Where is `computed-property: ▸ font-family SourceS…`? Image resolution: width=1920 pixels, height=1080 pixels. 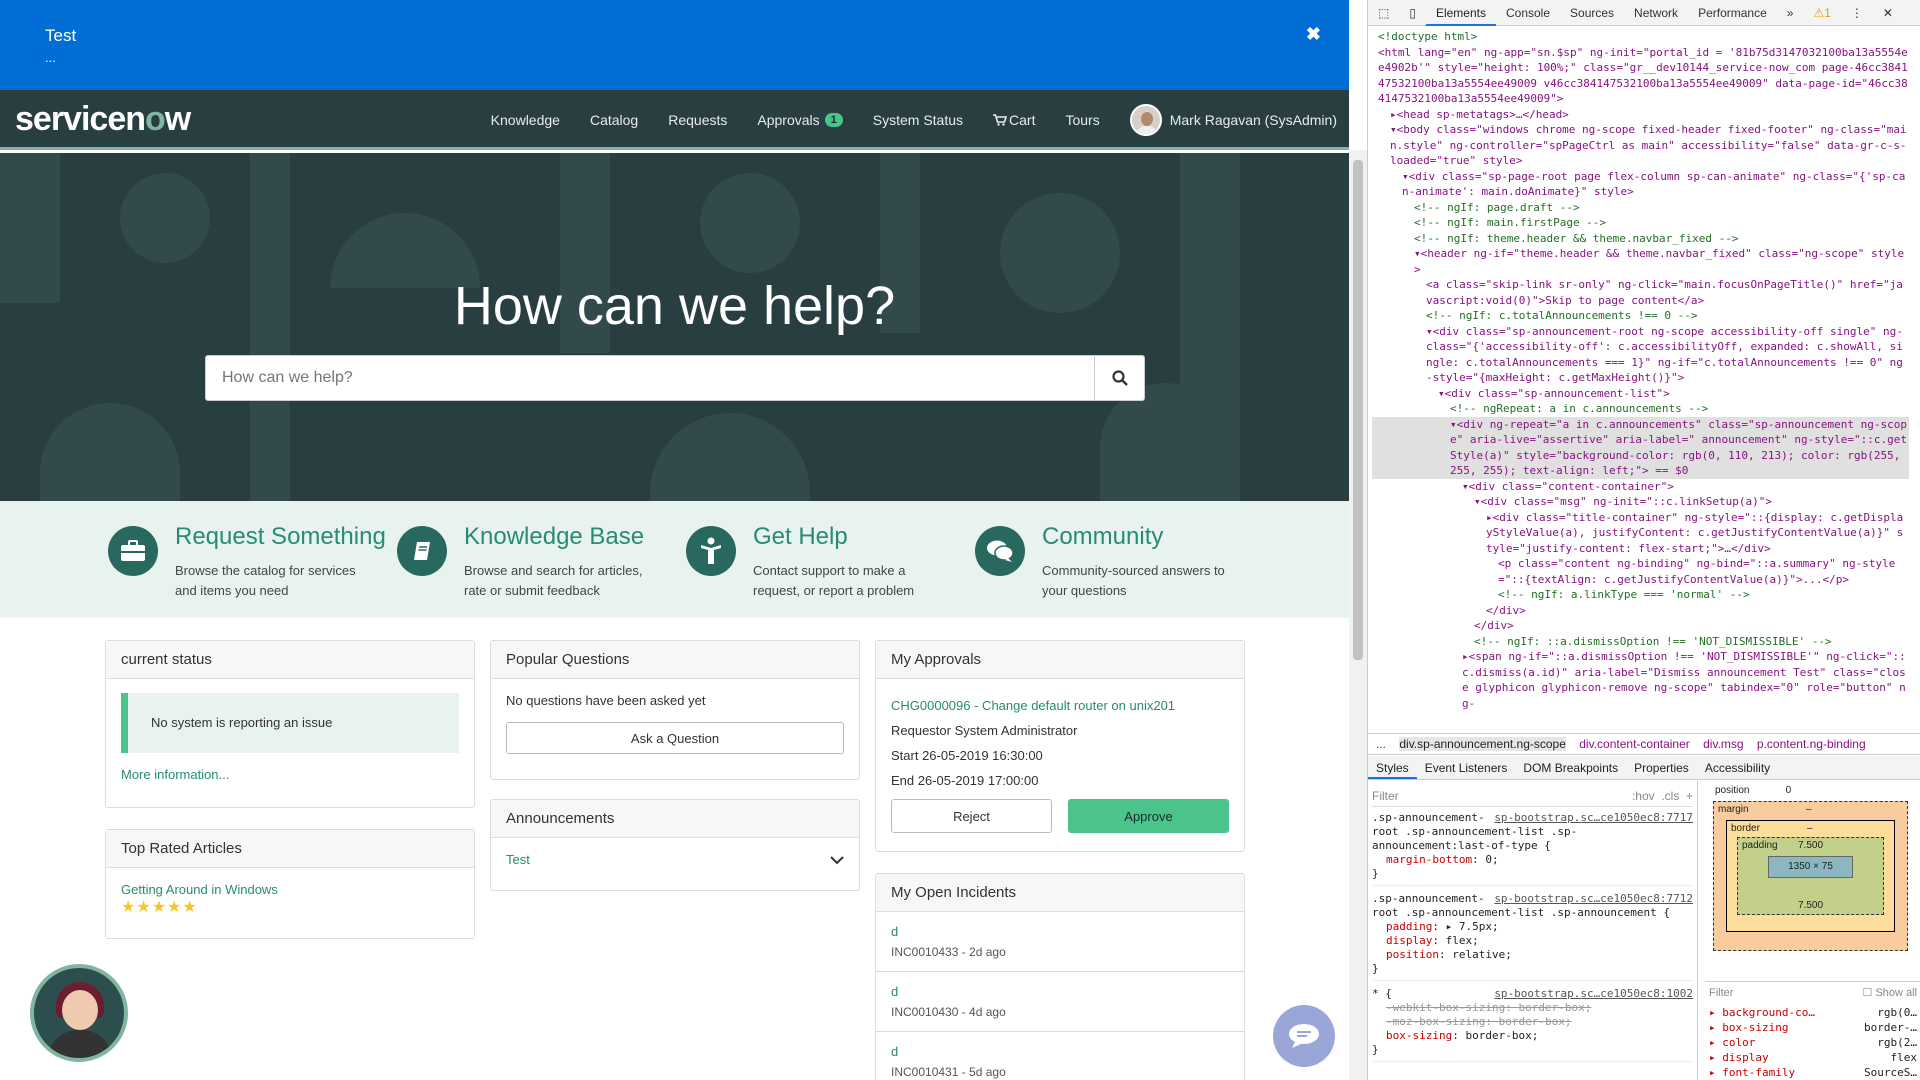
computed-property: ▸ font-family SourceS… is located at coordinates (1813, 1072).